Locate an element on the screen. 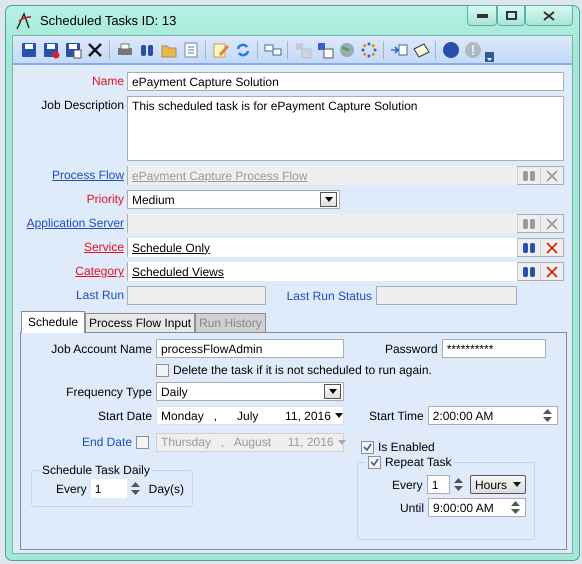  minimize-button is located at coordinates (482, 15).